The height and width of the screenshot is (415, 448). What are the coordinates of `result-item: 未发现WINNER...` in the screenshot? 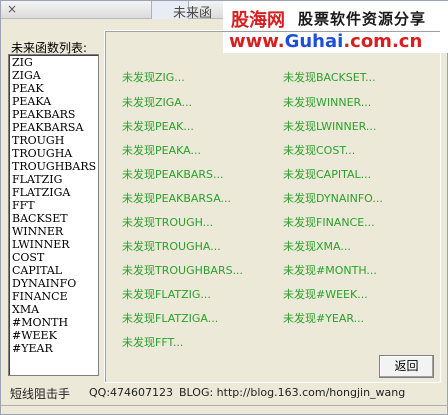 It's located at (327, 102).